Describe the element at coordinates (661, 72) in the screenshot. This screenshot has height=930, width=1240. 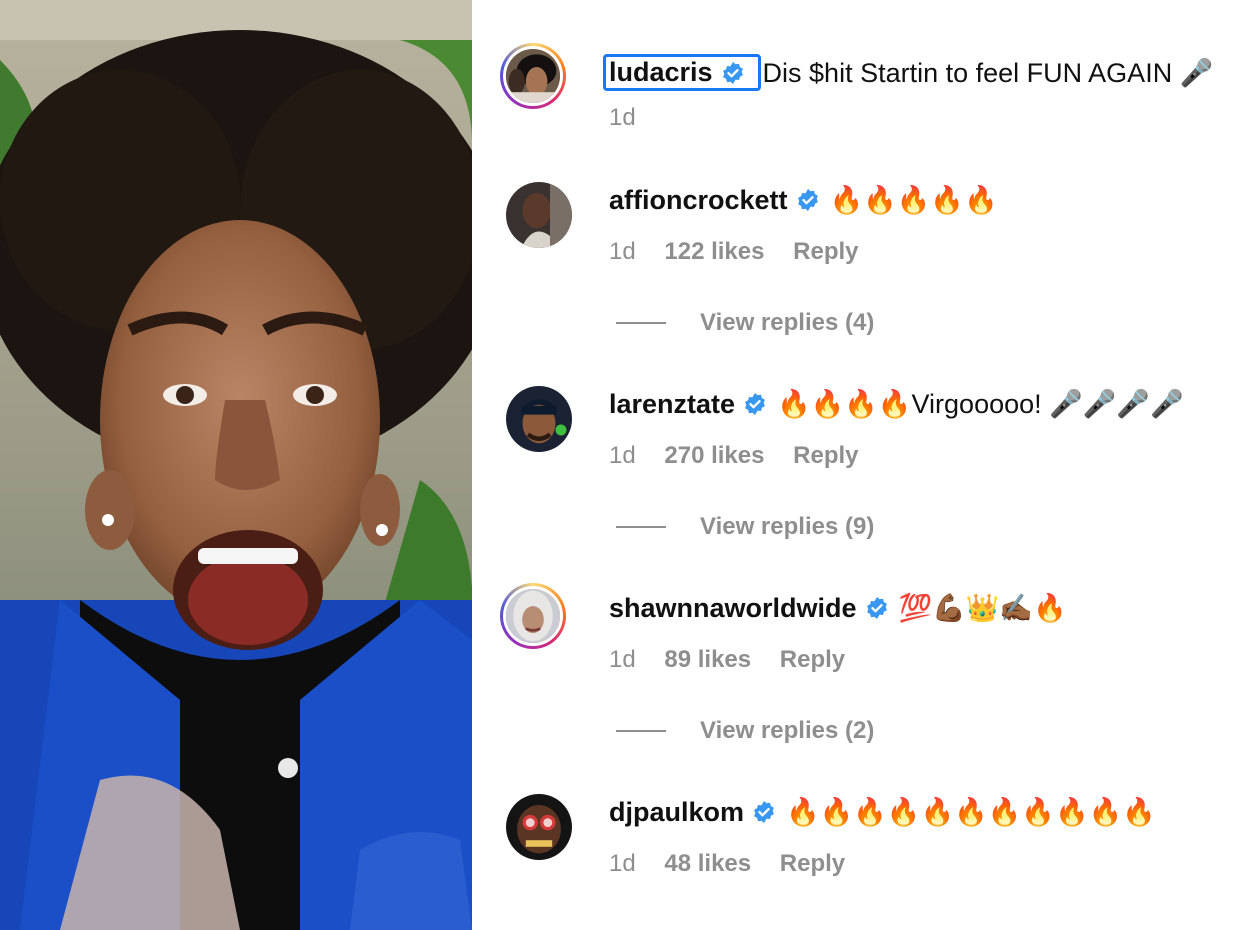
I see `username: ludacris` at that location.